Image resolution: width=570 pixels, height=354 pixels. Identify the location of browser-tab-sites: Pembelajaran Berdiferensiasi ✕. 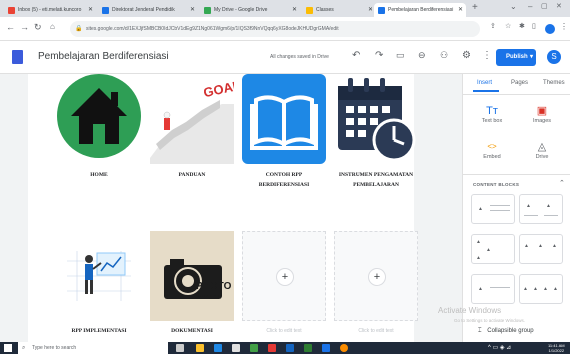
(420, 10).